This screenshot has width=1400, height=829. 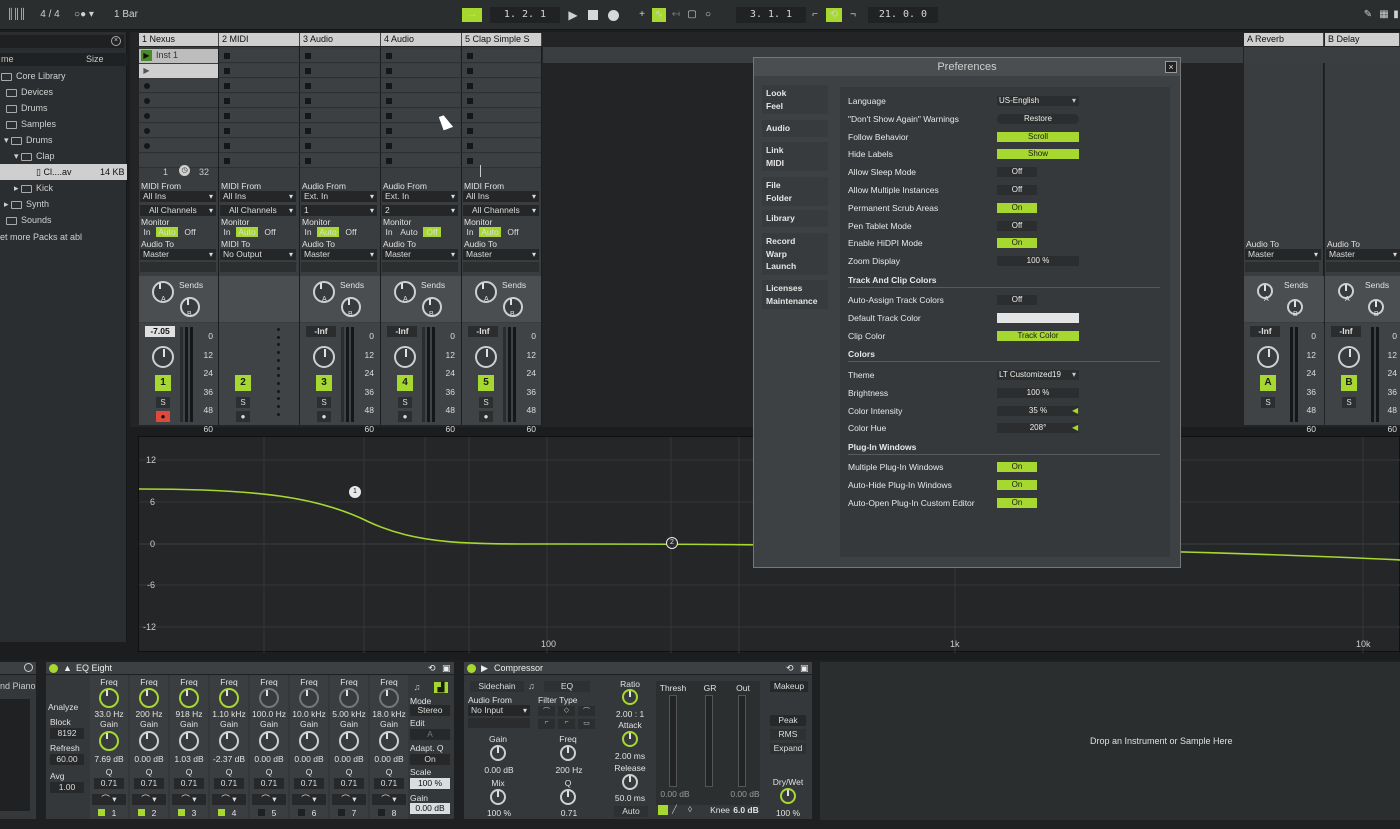 What do you see at coordinates (1038, 118) in the screenshot?
I see `pref-button: Restore` at bounding box center [1038, 118].